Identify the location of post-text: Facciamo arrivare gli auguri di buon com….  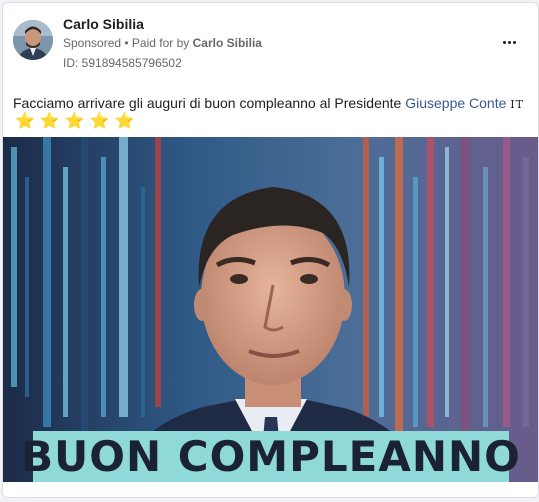
(270, 104).